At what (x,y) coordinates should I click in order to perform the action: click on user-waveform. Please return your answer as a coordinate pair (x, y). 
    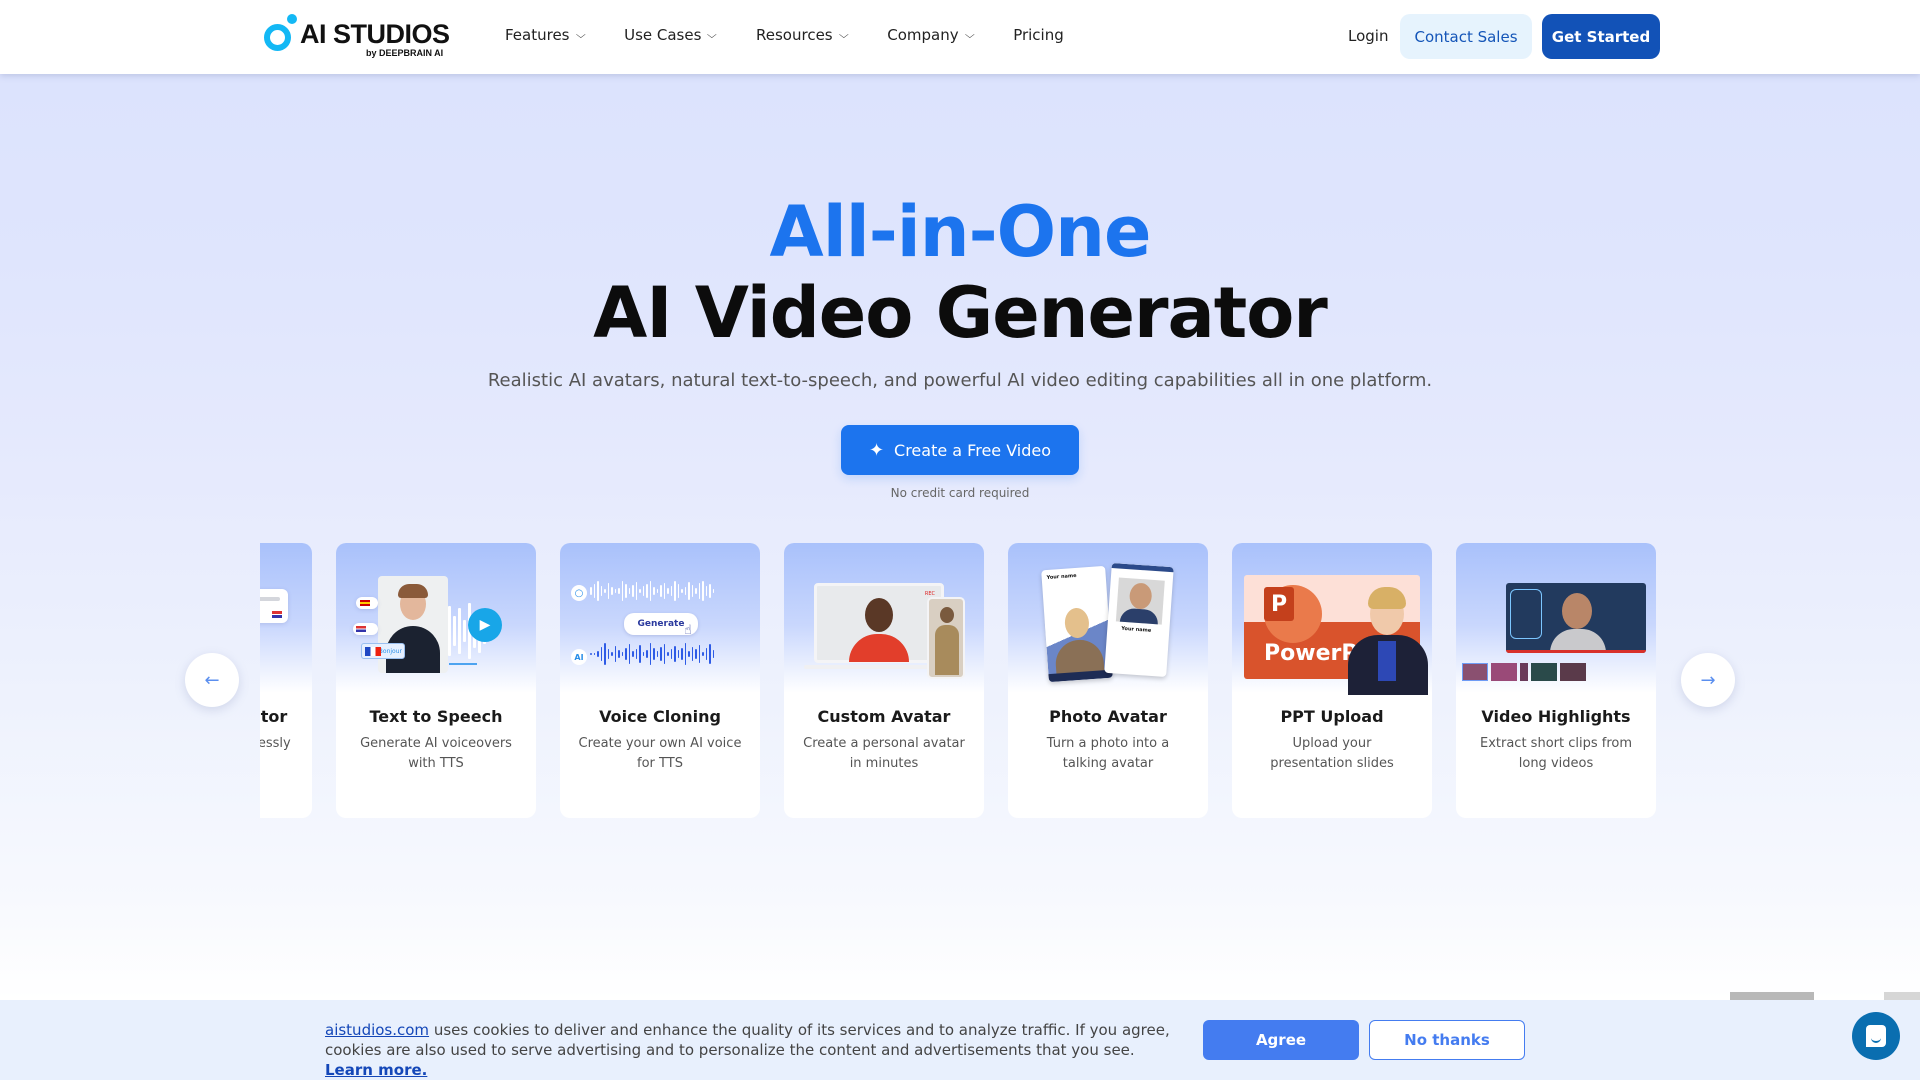
    Looking at the image, I should click on (652, 591).